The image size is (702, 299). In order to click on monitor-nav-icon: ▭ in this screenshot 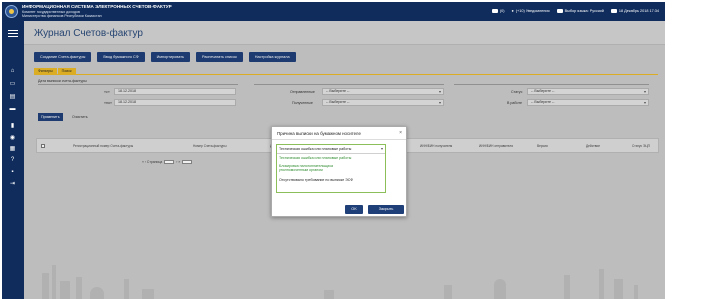, I will do `click(12, 84)`.